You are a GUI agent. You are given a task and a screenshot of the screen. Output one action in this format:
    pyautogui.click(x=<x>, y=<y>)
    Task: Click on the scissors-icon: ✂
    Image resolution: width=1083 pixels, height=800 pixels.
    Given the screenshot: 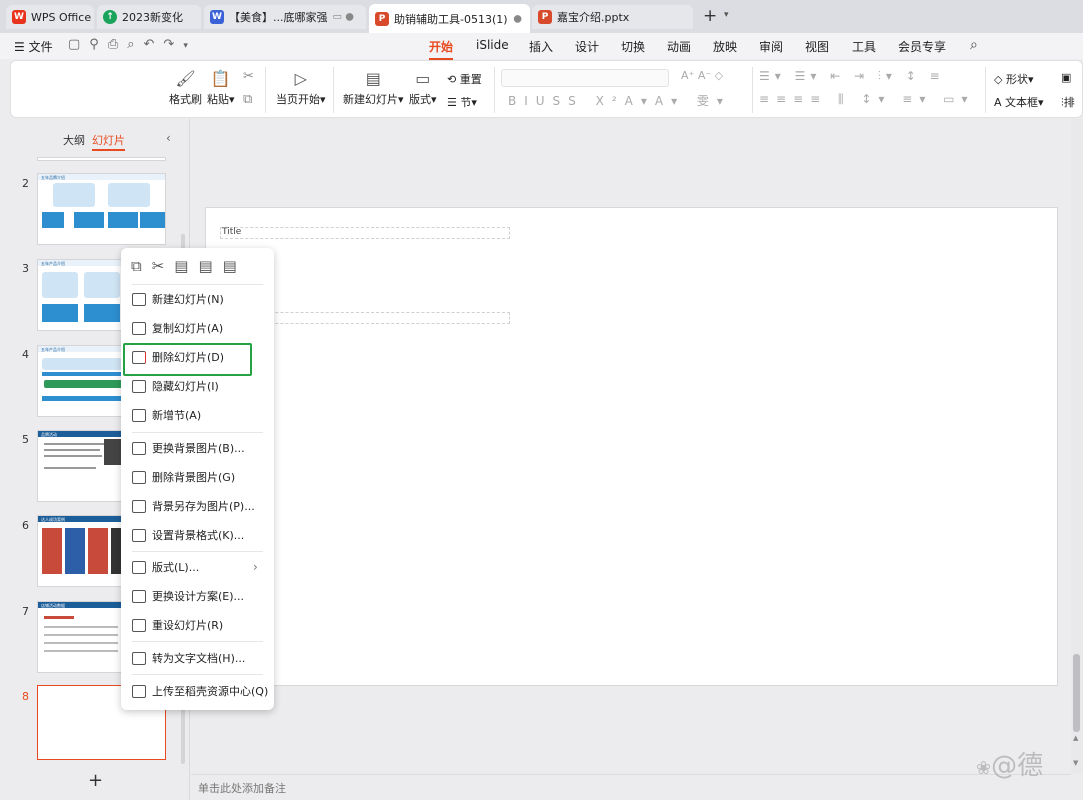 What is the action you would take?
    pyautogui.click(x=248, y=76)
    